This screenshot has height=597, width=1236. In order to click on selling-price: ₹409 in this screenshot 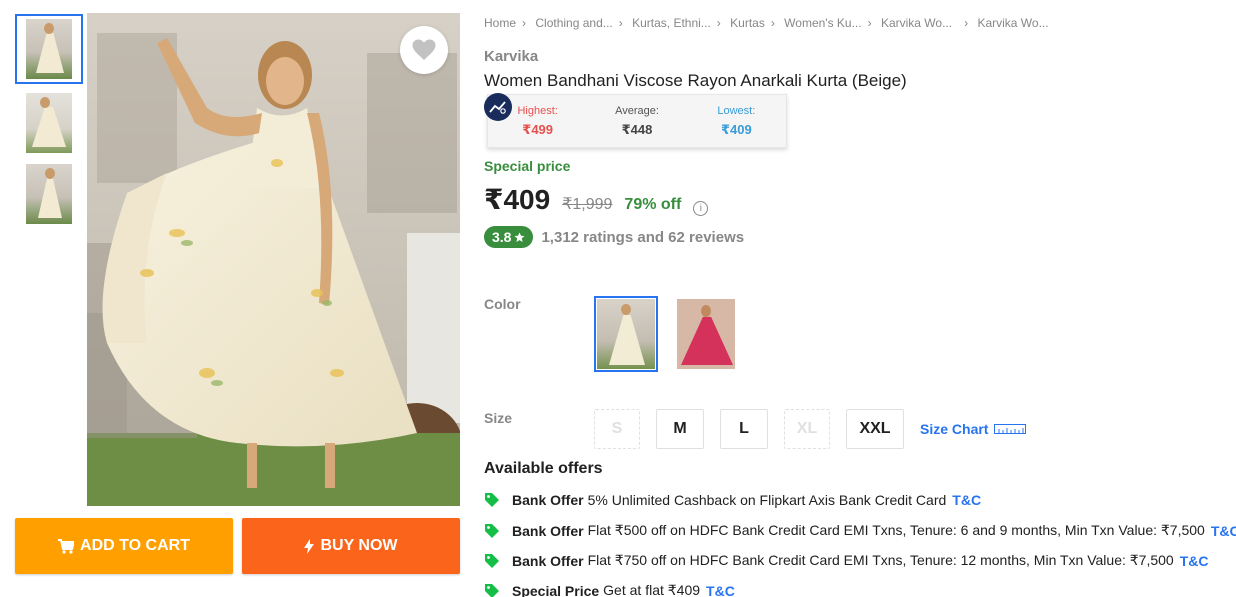, I will do `click(517, 199)`.